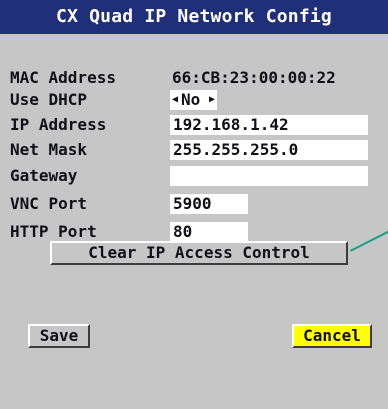 This screenshot has width=388, height=409. I want to click on mac-address-value: 66:CB:23:00:00:22, so click(254, 77).